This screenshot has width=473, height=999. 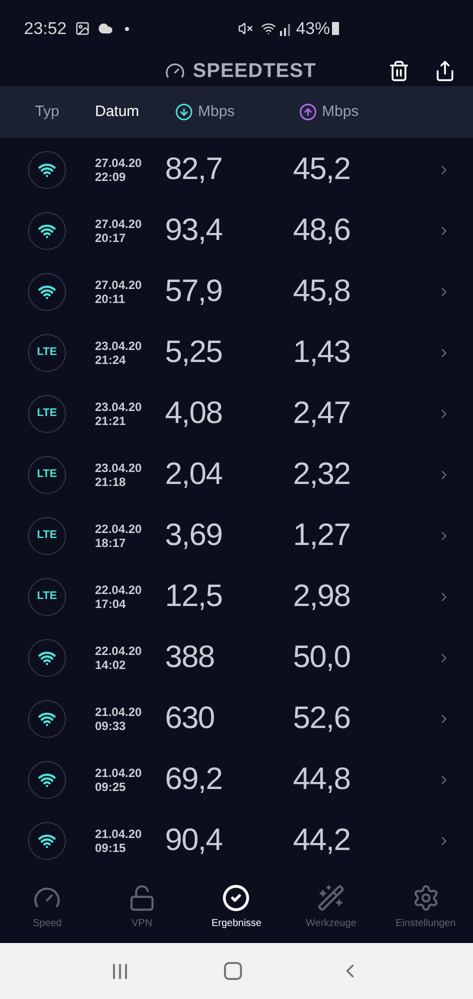 I want to click on download-icon, so click(x=184, y=111).